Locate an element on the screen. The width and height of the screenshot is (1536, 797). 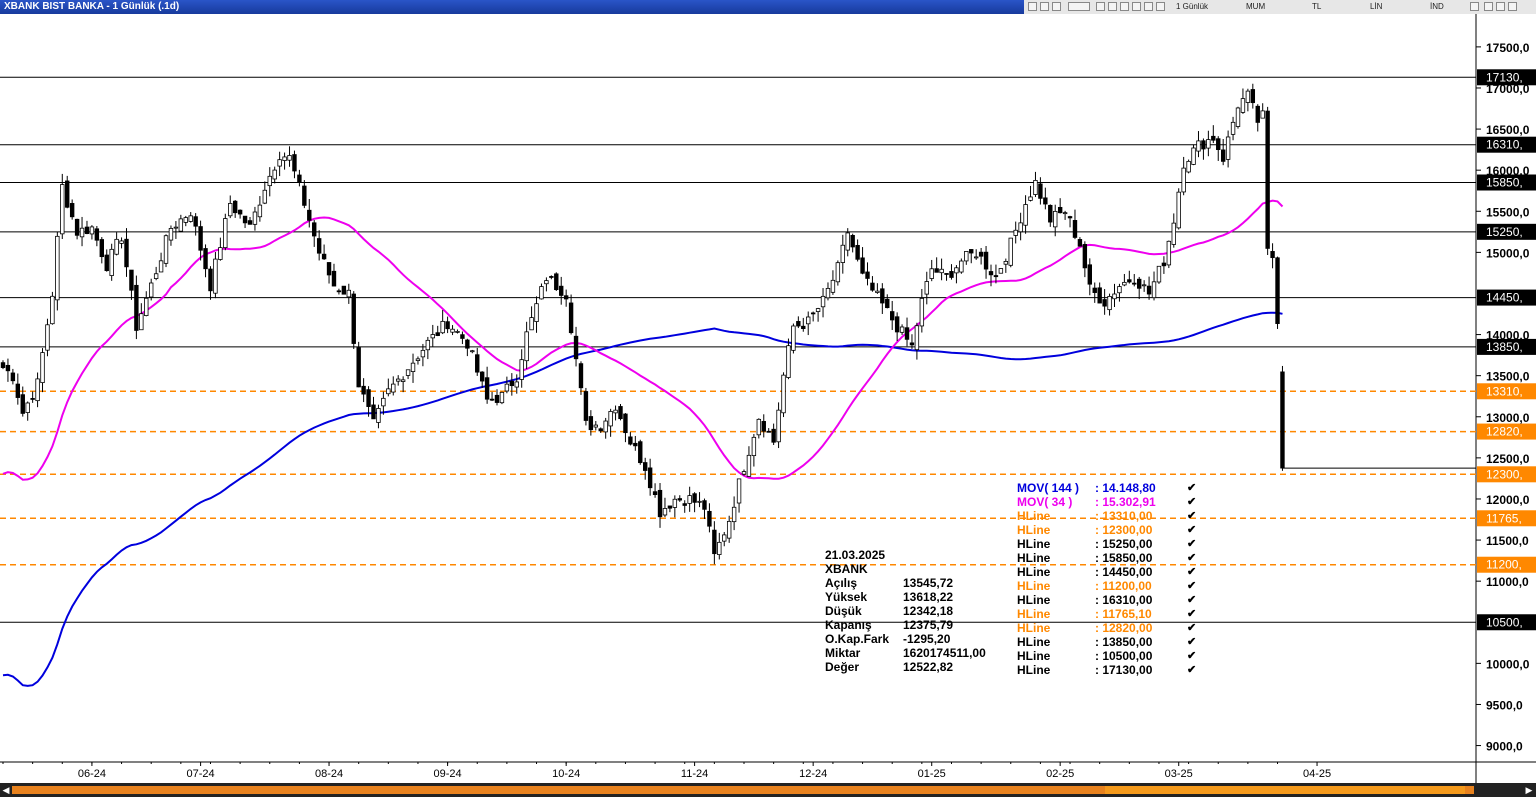
legend-value: : 12300,00 is located at coordinates (1124, 530).